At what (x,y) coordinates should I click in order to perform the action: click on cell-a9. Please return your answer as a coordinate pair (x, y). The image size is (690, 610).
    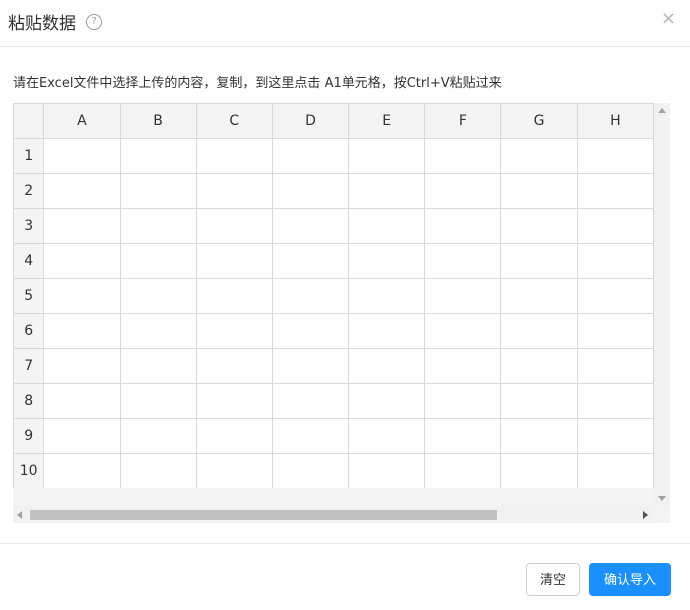
    Looking at the image, I should click on (82, 436).